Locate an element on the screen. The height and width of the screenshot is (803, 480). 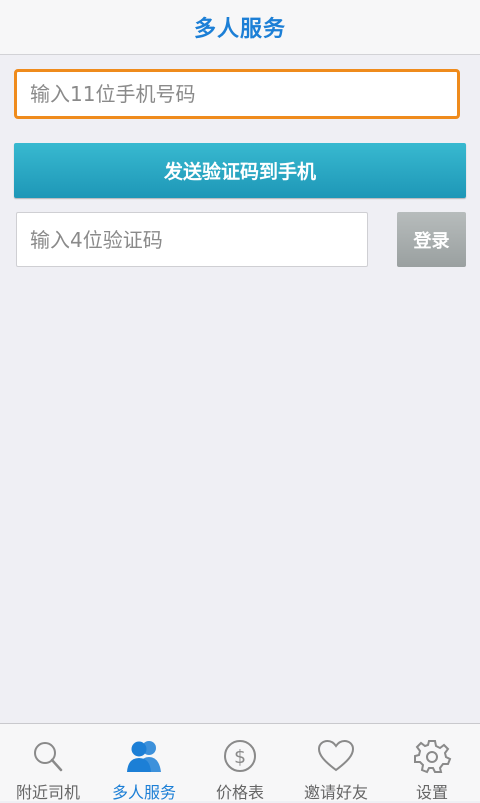
dollar-icon: $ is located at coordinates (240, 756).